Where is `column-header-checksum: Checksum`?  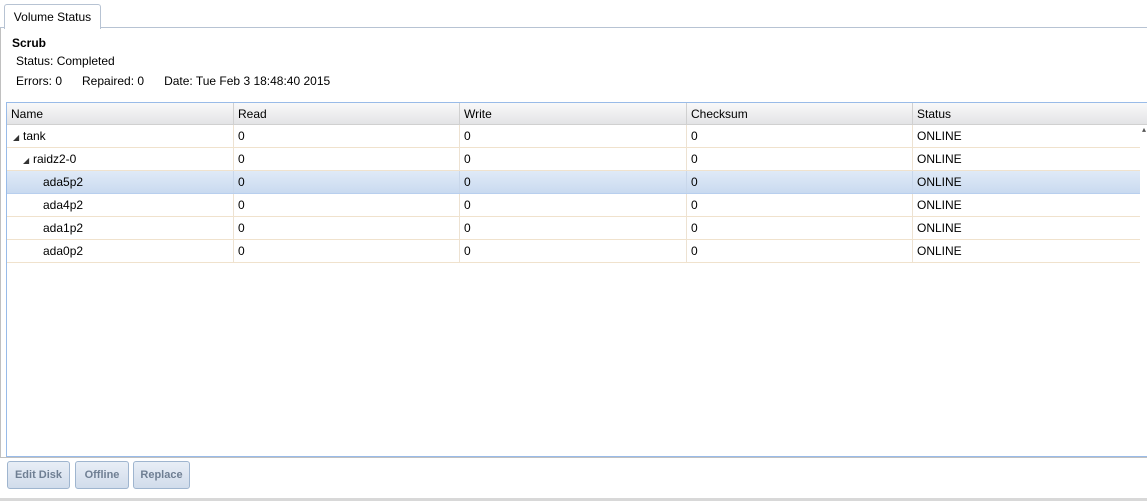
column-header-checksum: Checksum is located at coordinates (800, 114).